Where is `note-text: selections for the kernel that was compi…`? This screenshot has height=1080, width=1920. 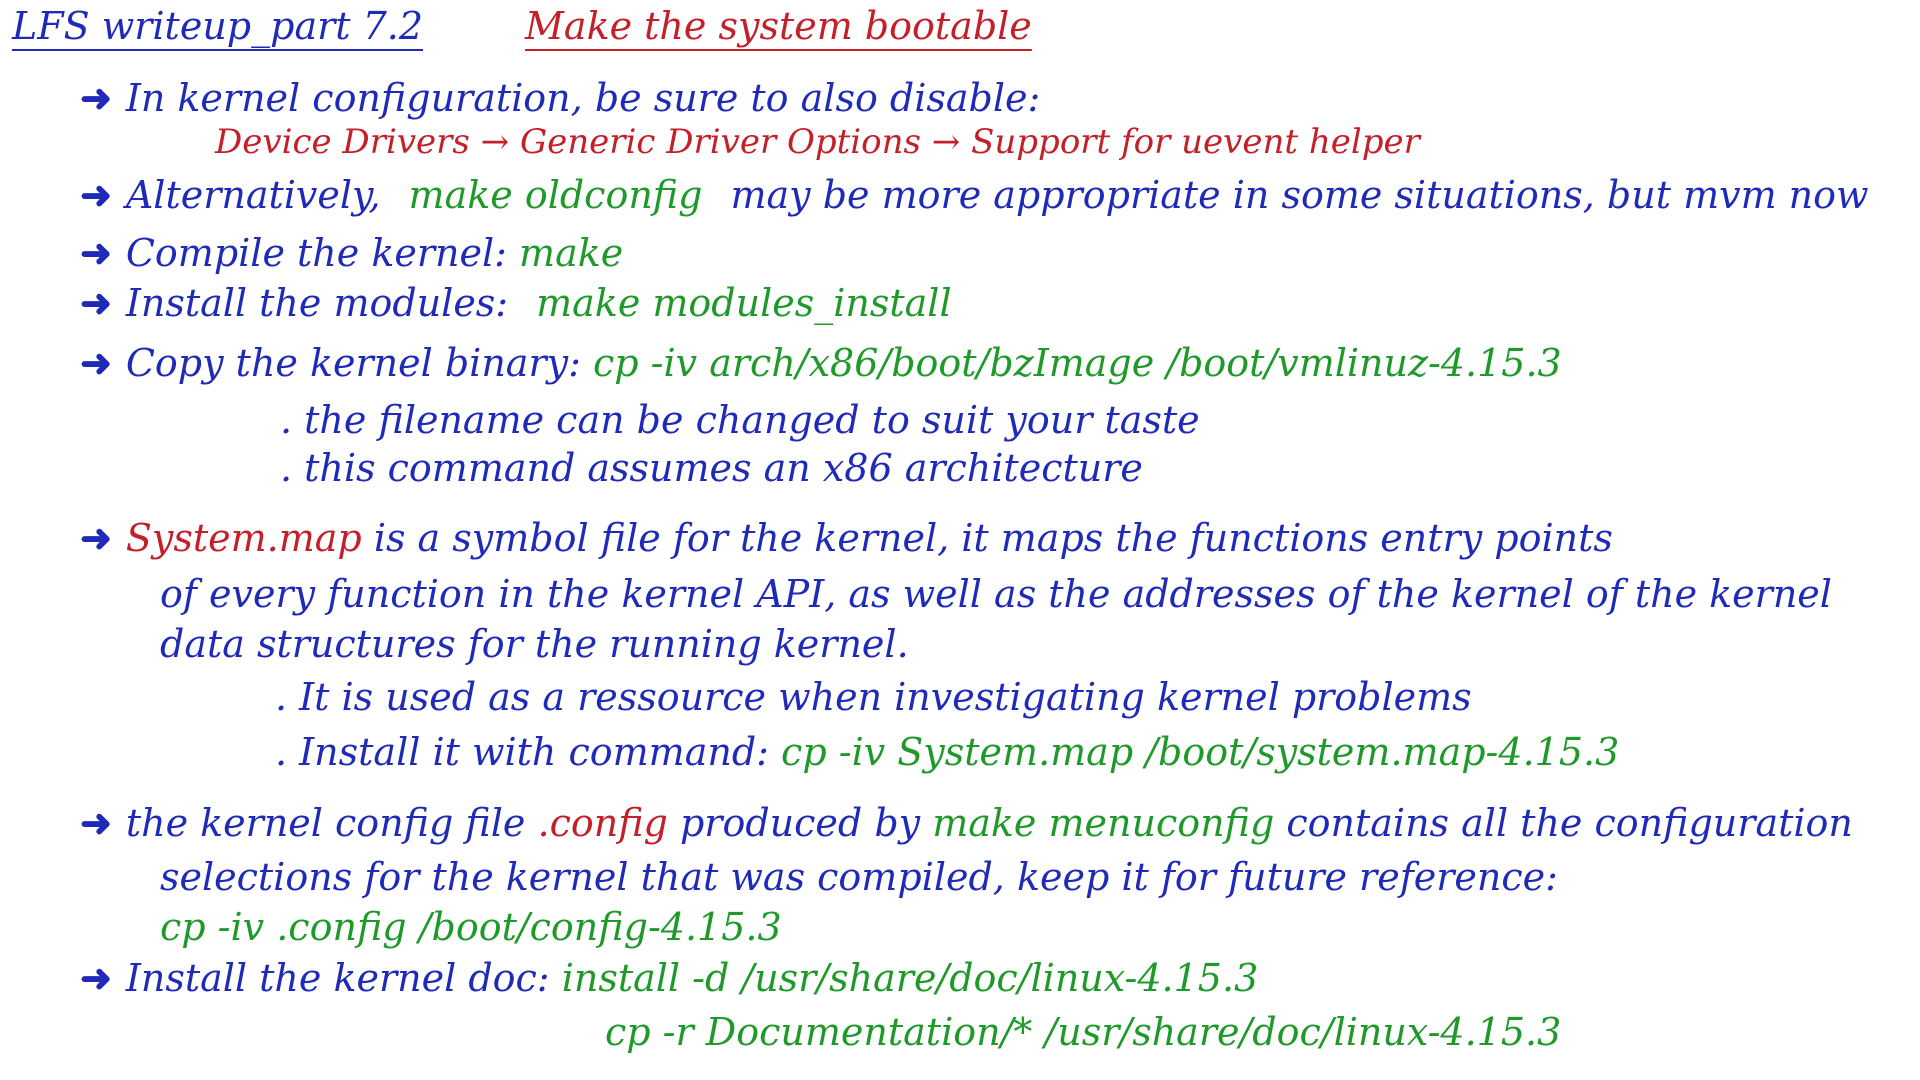
note-text: selections for the kernel that was compi… is located at coordinates (859, 877).